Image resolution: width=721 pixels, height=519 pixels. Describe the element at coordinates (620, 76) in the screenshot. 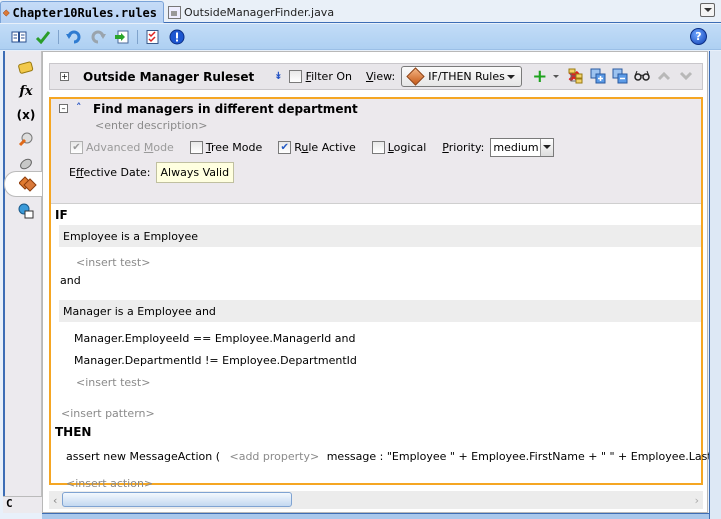

I see `collapse-all-icon` at that location.